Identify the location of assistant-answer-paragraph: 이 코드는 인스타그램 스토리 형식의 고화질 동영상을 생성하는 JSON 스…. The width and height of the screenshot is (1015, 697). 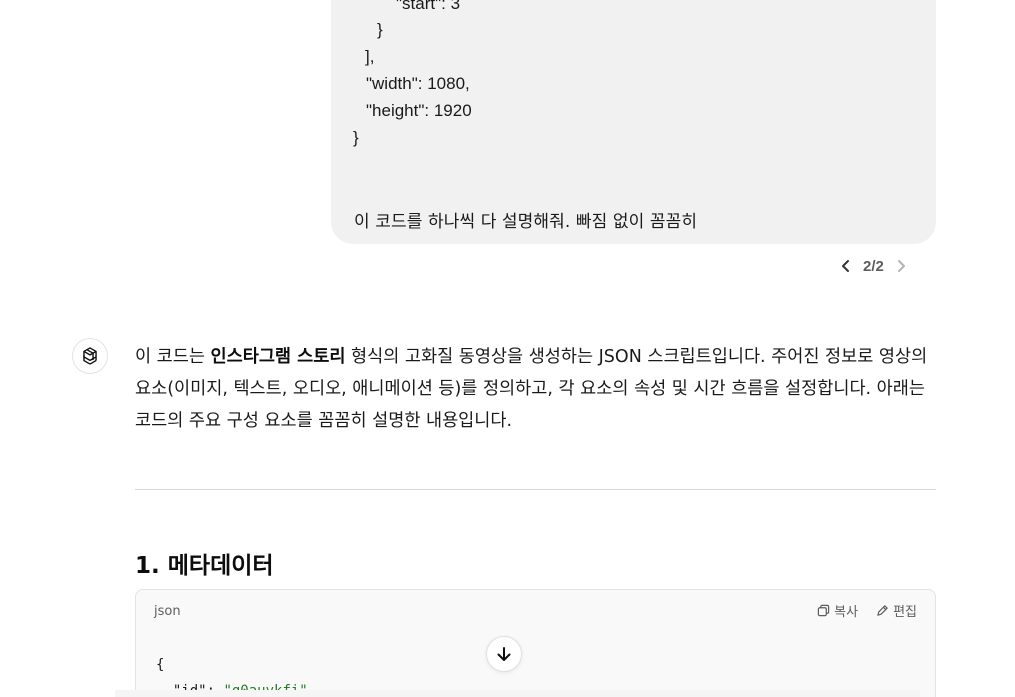
(535, 389).